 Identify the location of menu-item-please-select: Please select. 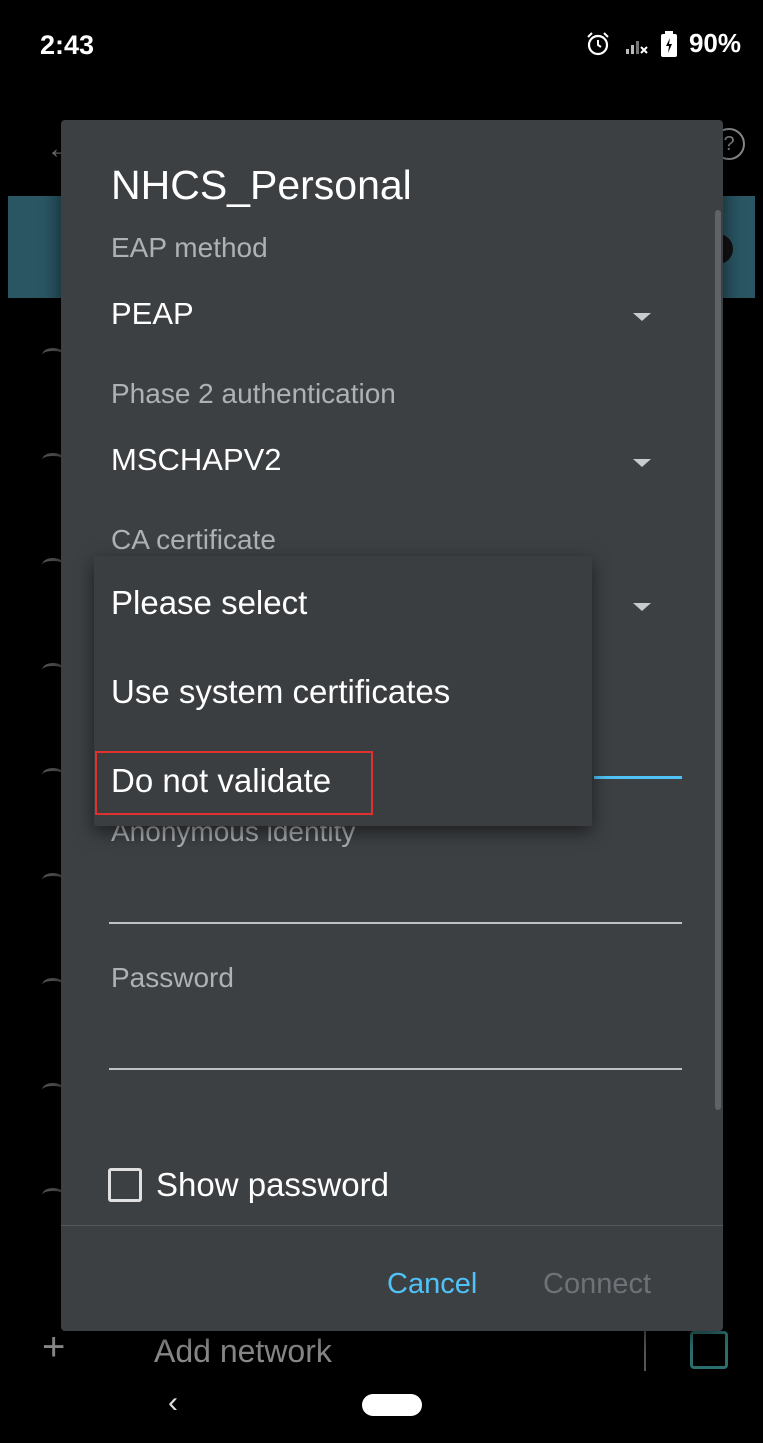
(209, 603).